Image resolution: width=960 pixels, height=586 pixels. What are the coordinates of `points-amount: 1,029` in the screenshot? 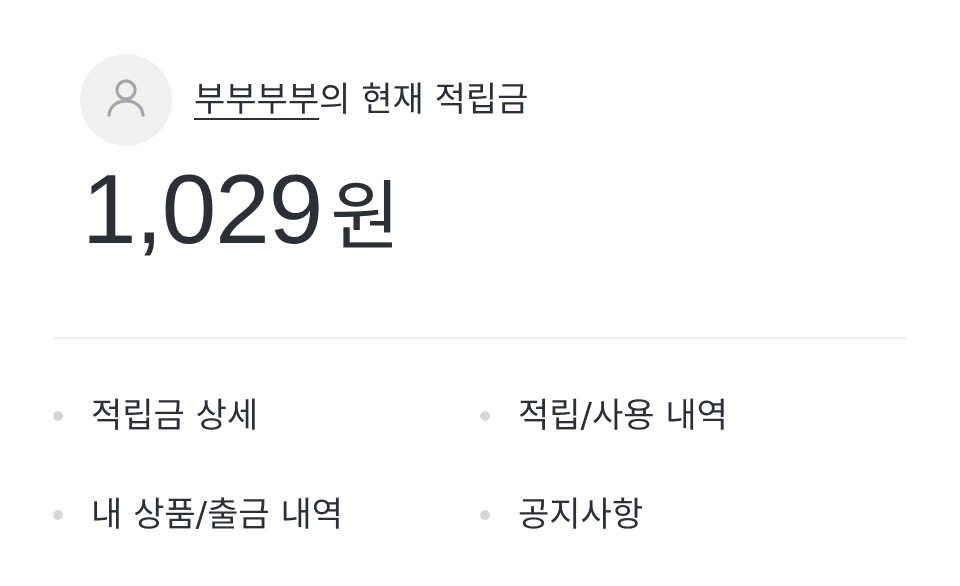 It's located at (202, 209).